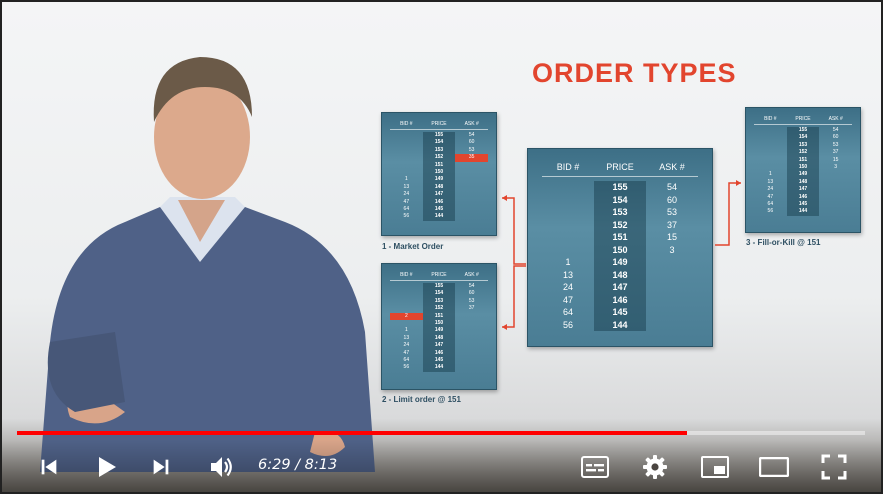 This screenshot has width=883, height=494. What do you see at coordinates (439, 165) in the screenshot?
I see `price-cell: 151` at bounding box center [439, 165].